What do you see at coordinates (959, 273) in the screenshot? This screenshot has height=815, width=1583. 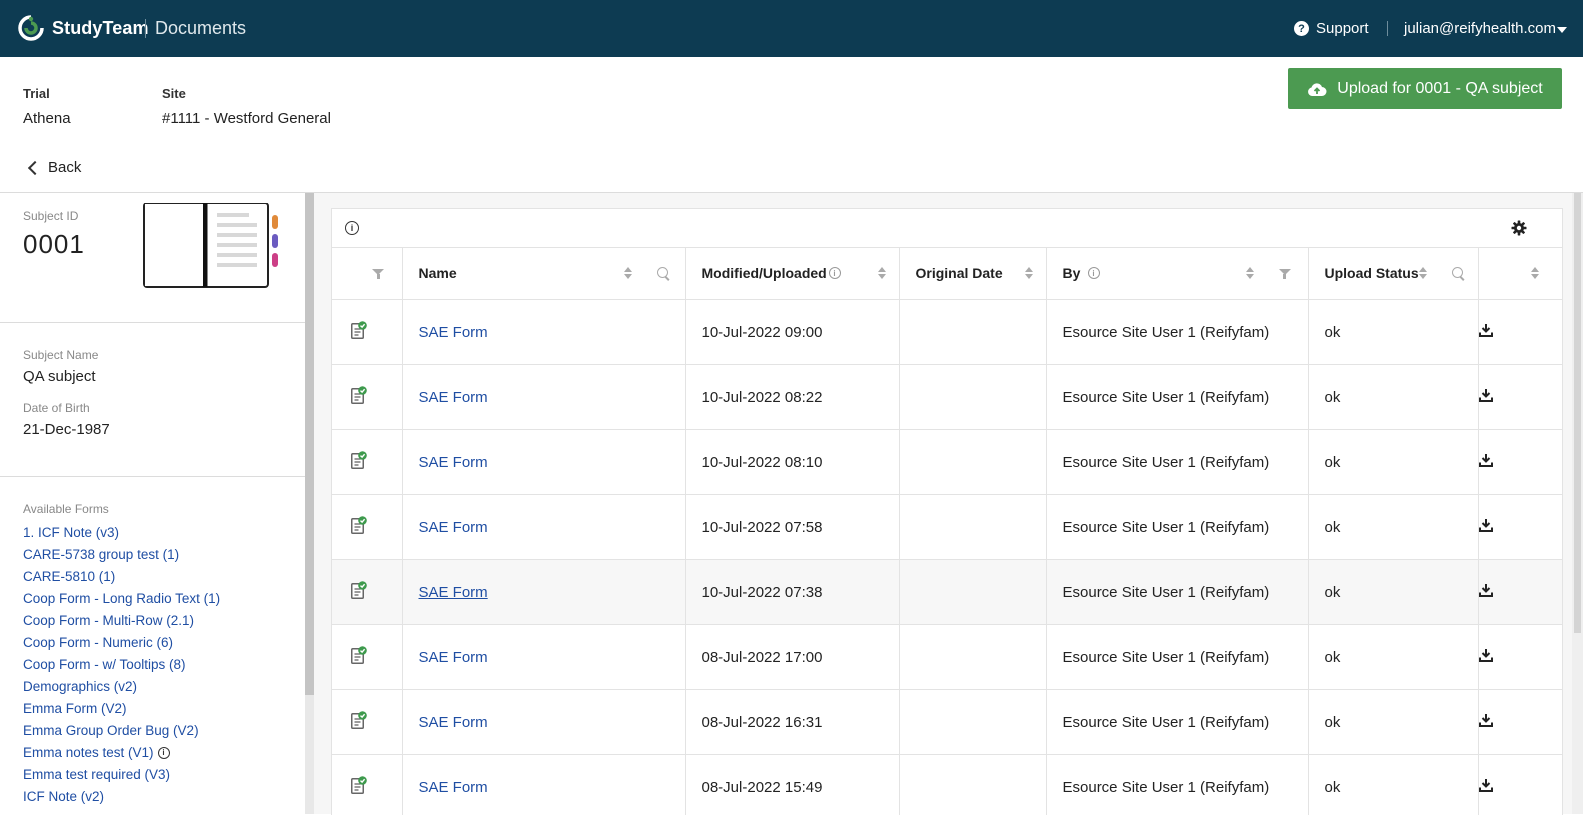 I see `original-date-column-label: Original Date` at bounding box center [959, 273].